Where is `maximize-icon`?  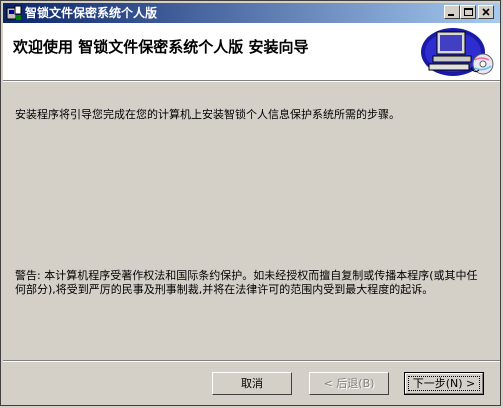 maximize-icon is located at coordinates (468, 12).